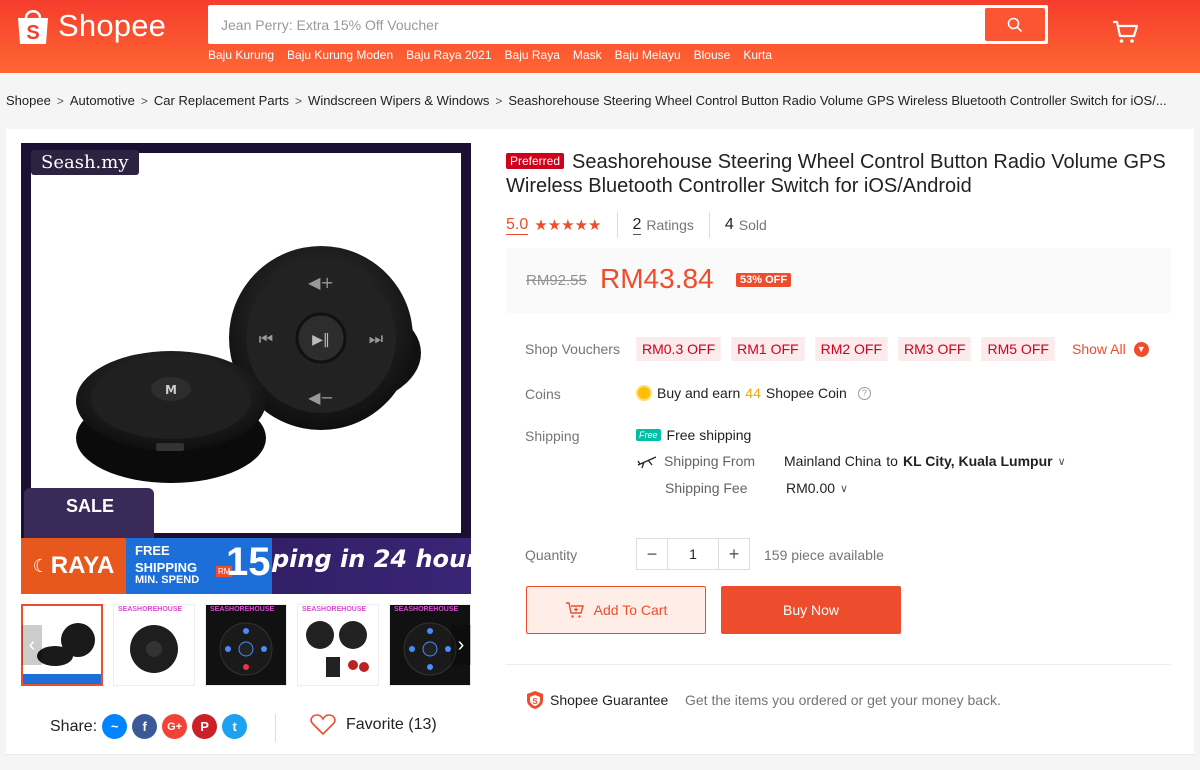 This screenshot has width=1200, height=770. Describe the element at coordinates (757, 55) in the screenshot. I see `suggestion-link: Kurta` at that location.